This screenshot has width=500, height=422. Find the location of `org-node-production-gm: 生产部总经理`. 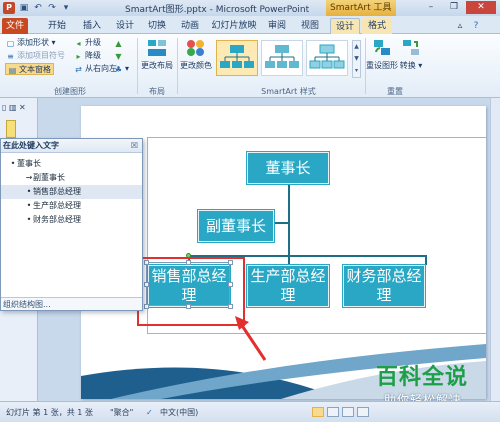

org-node-production-gm: 生产部总经理 is located at coordinates (288, 286).